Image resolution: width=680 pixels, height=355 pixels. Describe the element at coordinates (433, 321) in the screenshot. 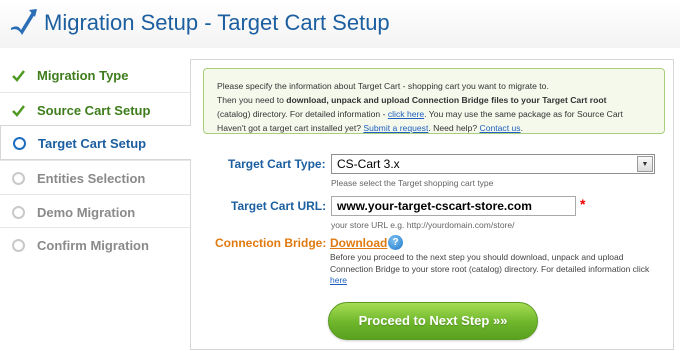

I see `proceed-next-step-button: Proceed to Next Step »»` at that location.